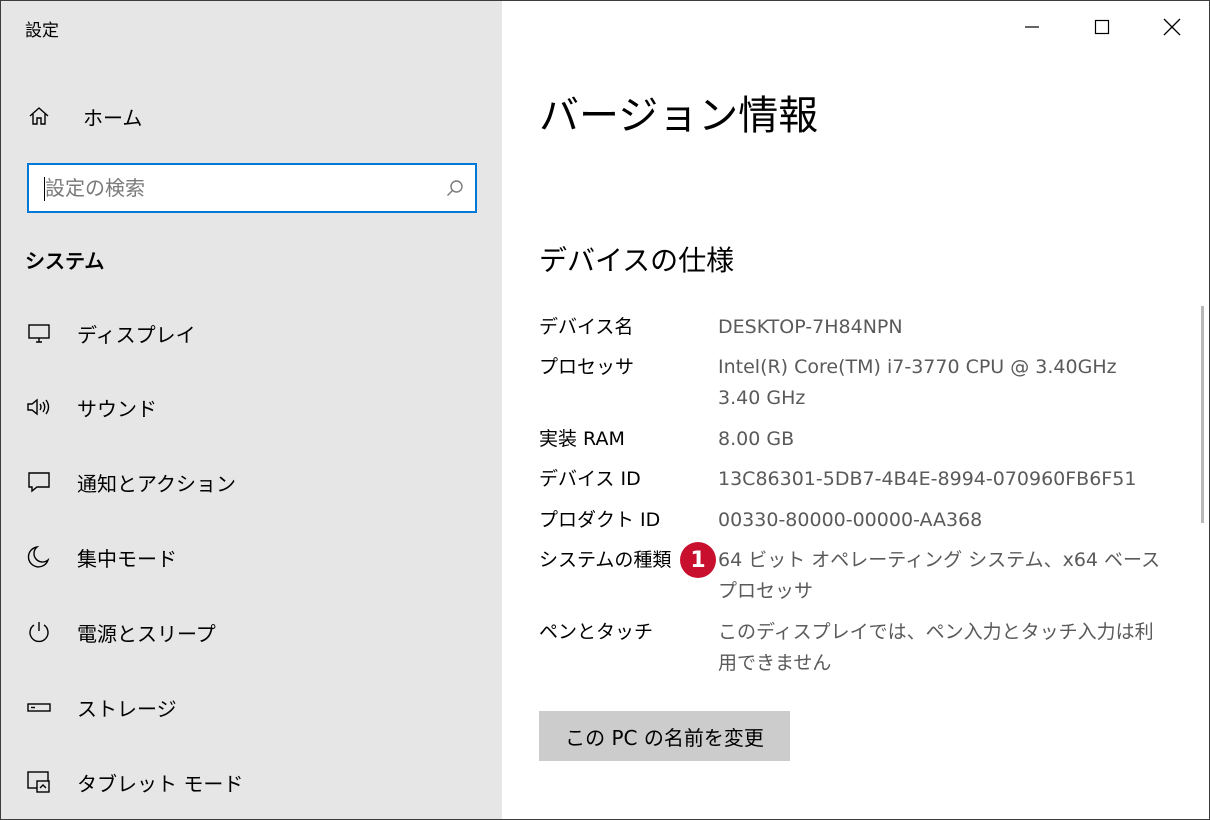 The width and height of the screenshot is (1210, 820). I want to click on sidebar-item-label: 電源とスリープ, so click(146, 633).